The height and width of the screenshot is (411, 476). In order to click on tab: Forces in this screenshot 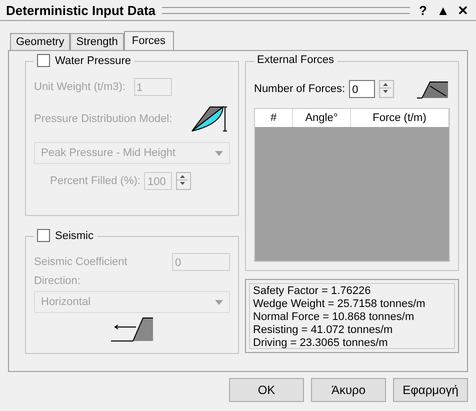, I will do `click(149, 41)`.